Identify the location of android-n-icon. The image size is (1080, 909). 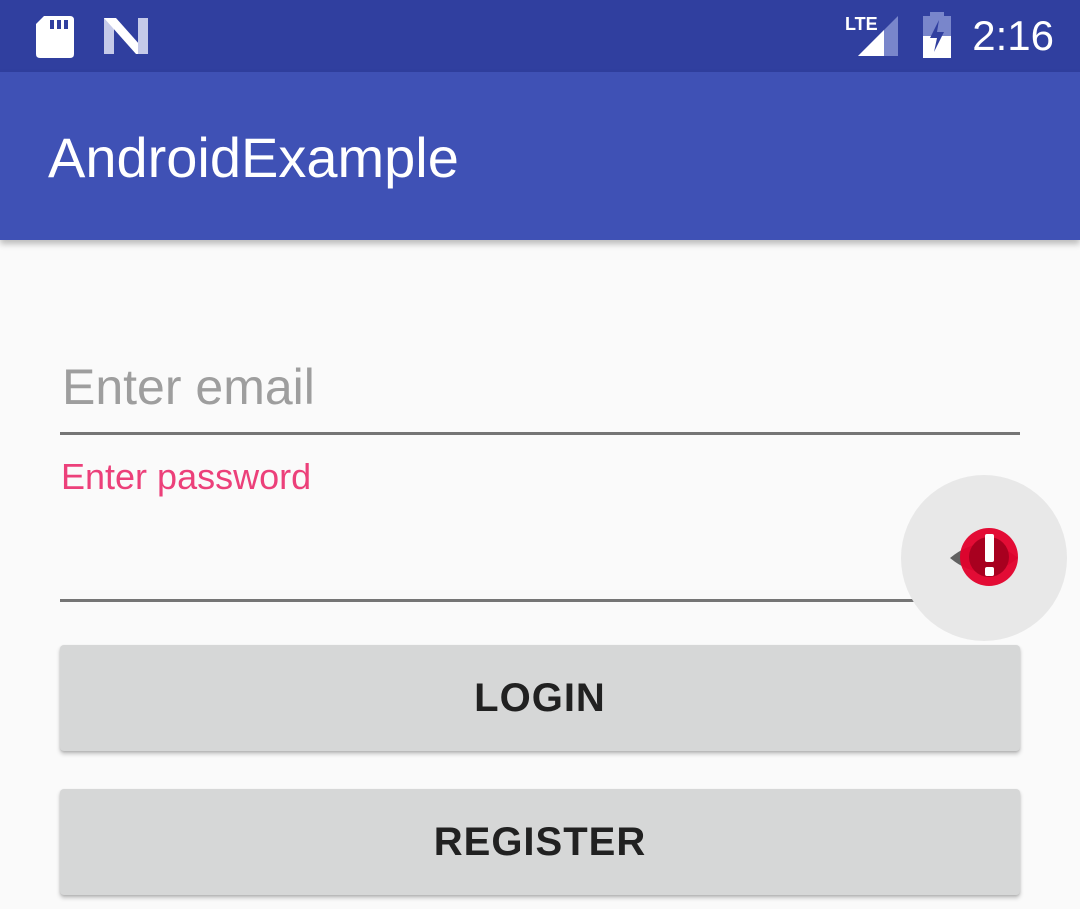
(126, 38).